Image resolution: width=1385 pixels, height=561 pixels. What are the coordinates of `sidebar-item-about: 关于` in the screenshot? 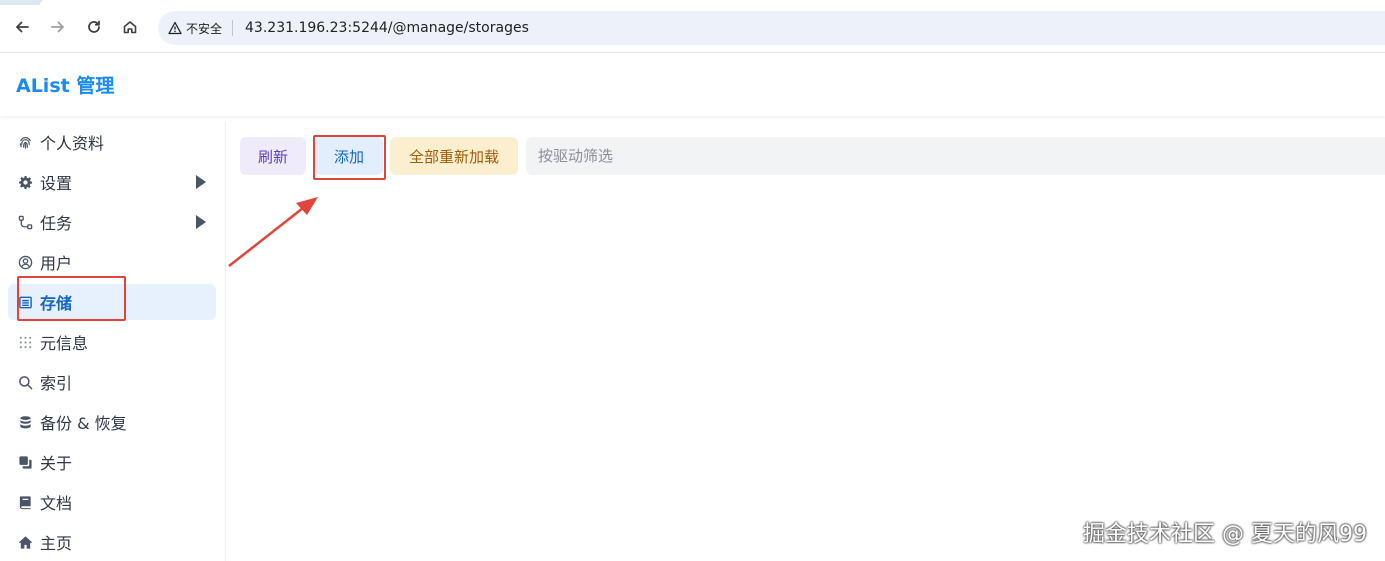 It's located at (112, 462).